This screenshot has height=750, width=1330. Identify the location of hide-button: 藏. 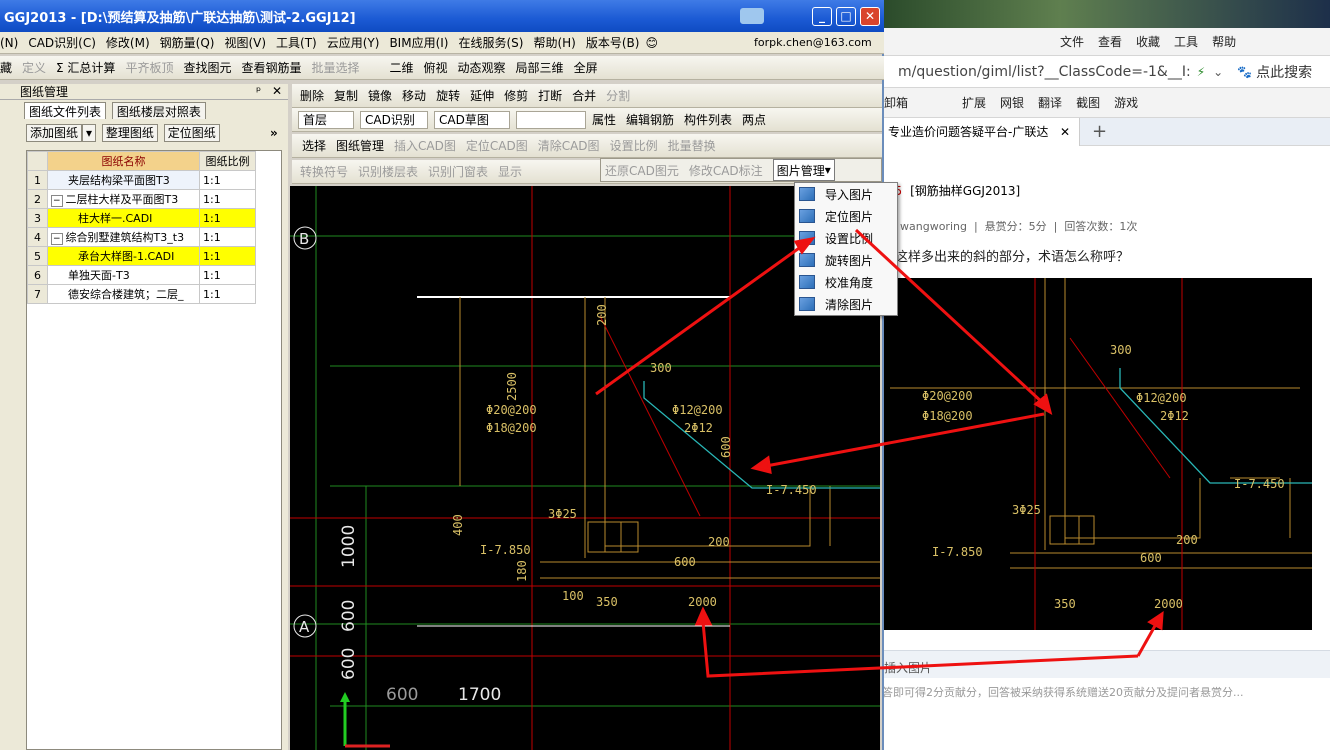
(6, 68).